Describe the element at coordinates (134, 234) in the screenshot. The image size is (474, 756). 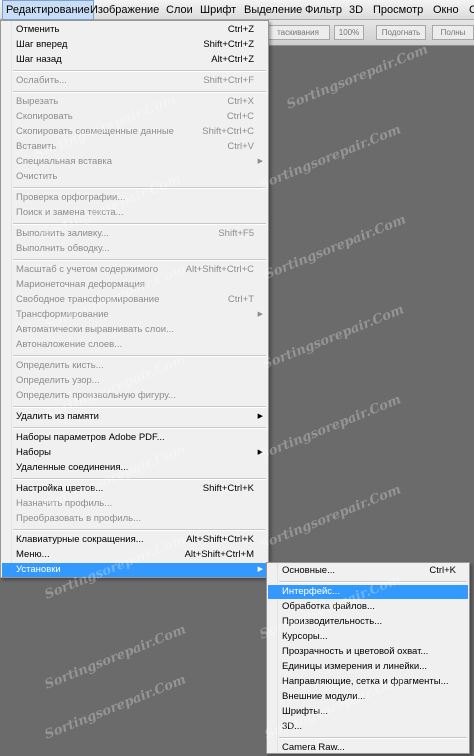
I see `edit-menu-item: Выполнить заливку... Shift+F5` at that location.